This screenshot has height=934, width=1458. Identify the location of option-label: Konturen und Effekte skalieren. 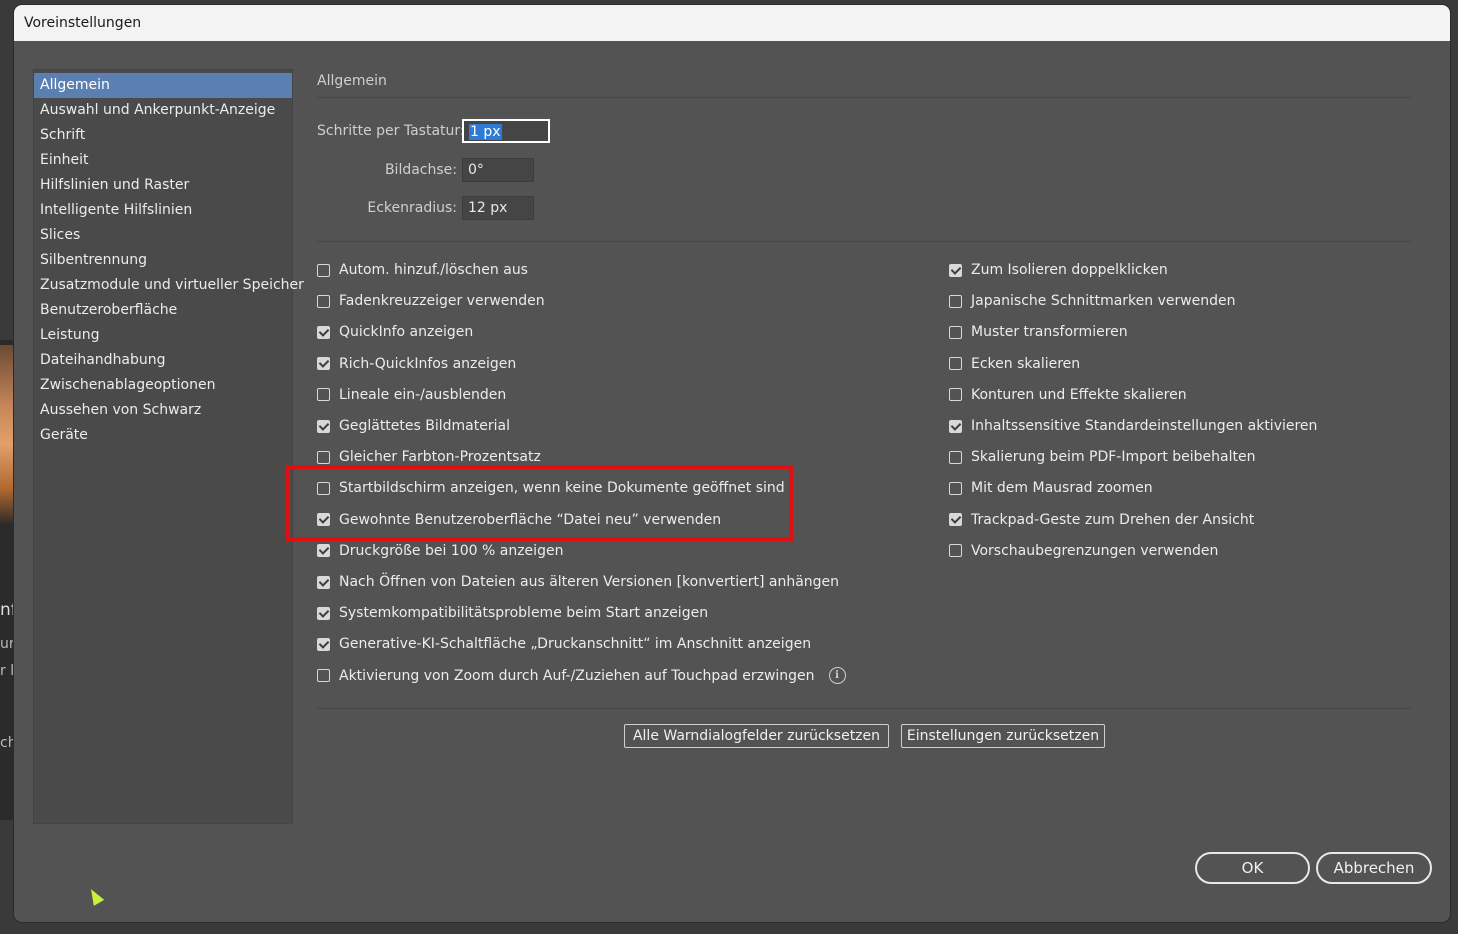
(1079, 394).